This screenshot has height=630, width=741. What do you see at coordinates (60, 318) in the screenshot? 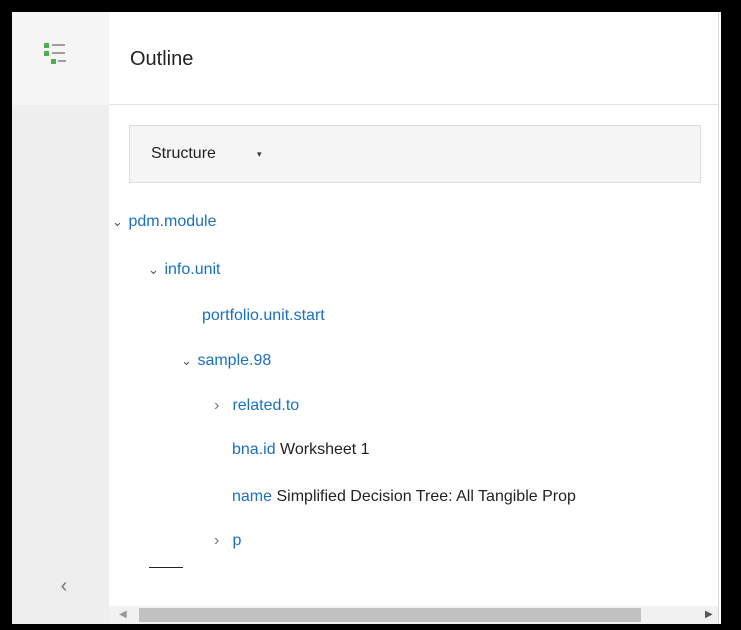
I see `side-rail: ‹` at bounding box center [60, 318].